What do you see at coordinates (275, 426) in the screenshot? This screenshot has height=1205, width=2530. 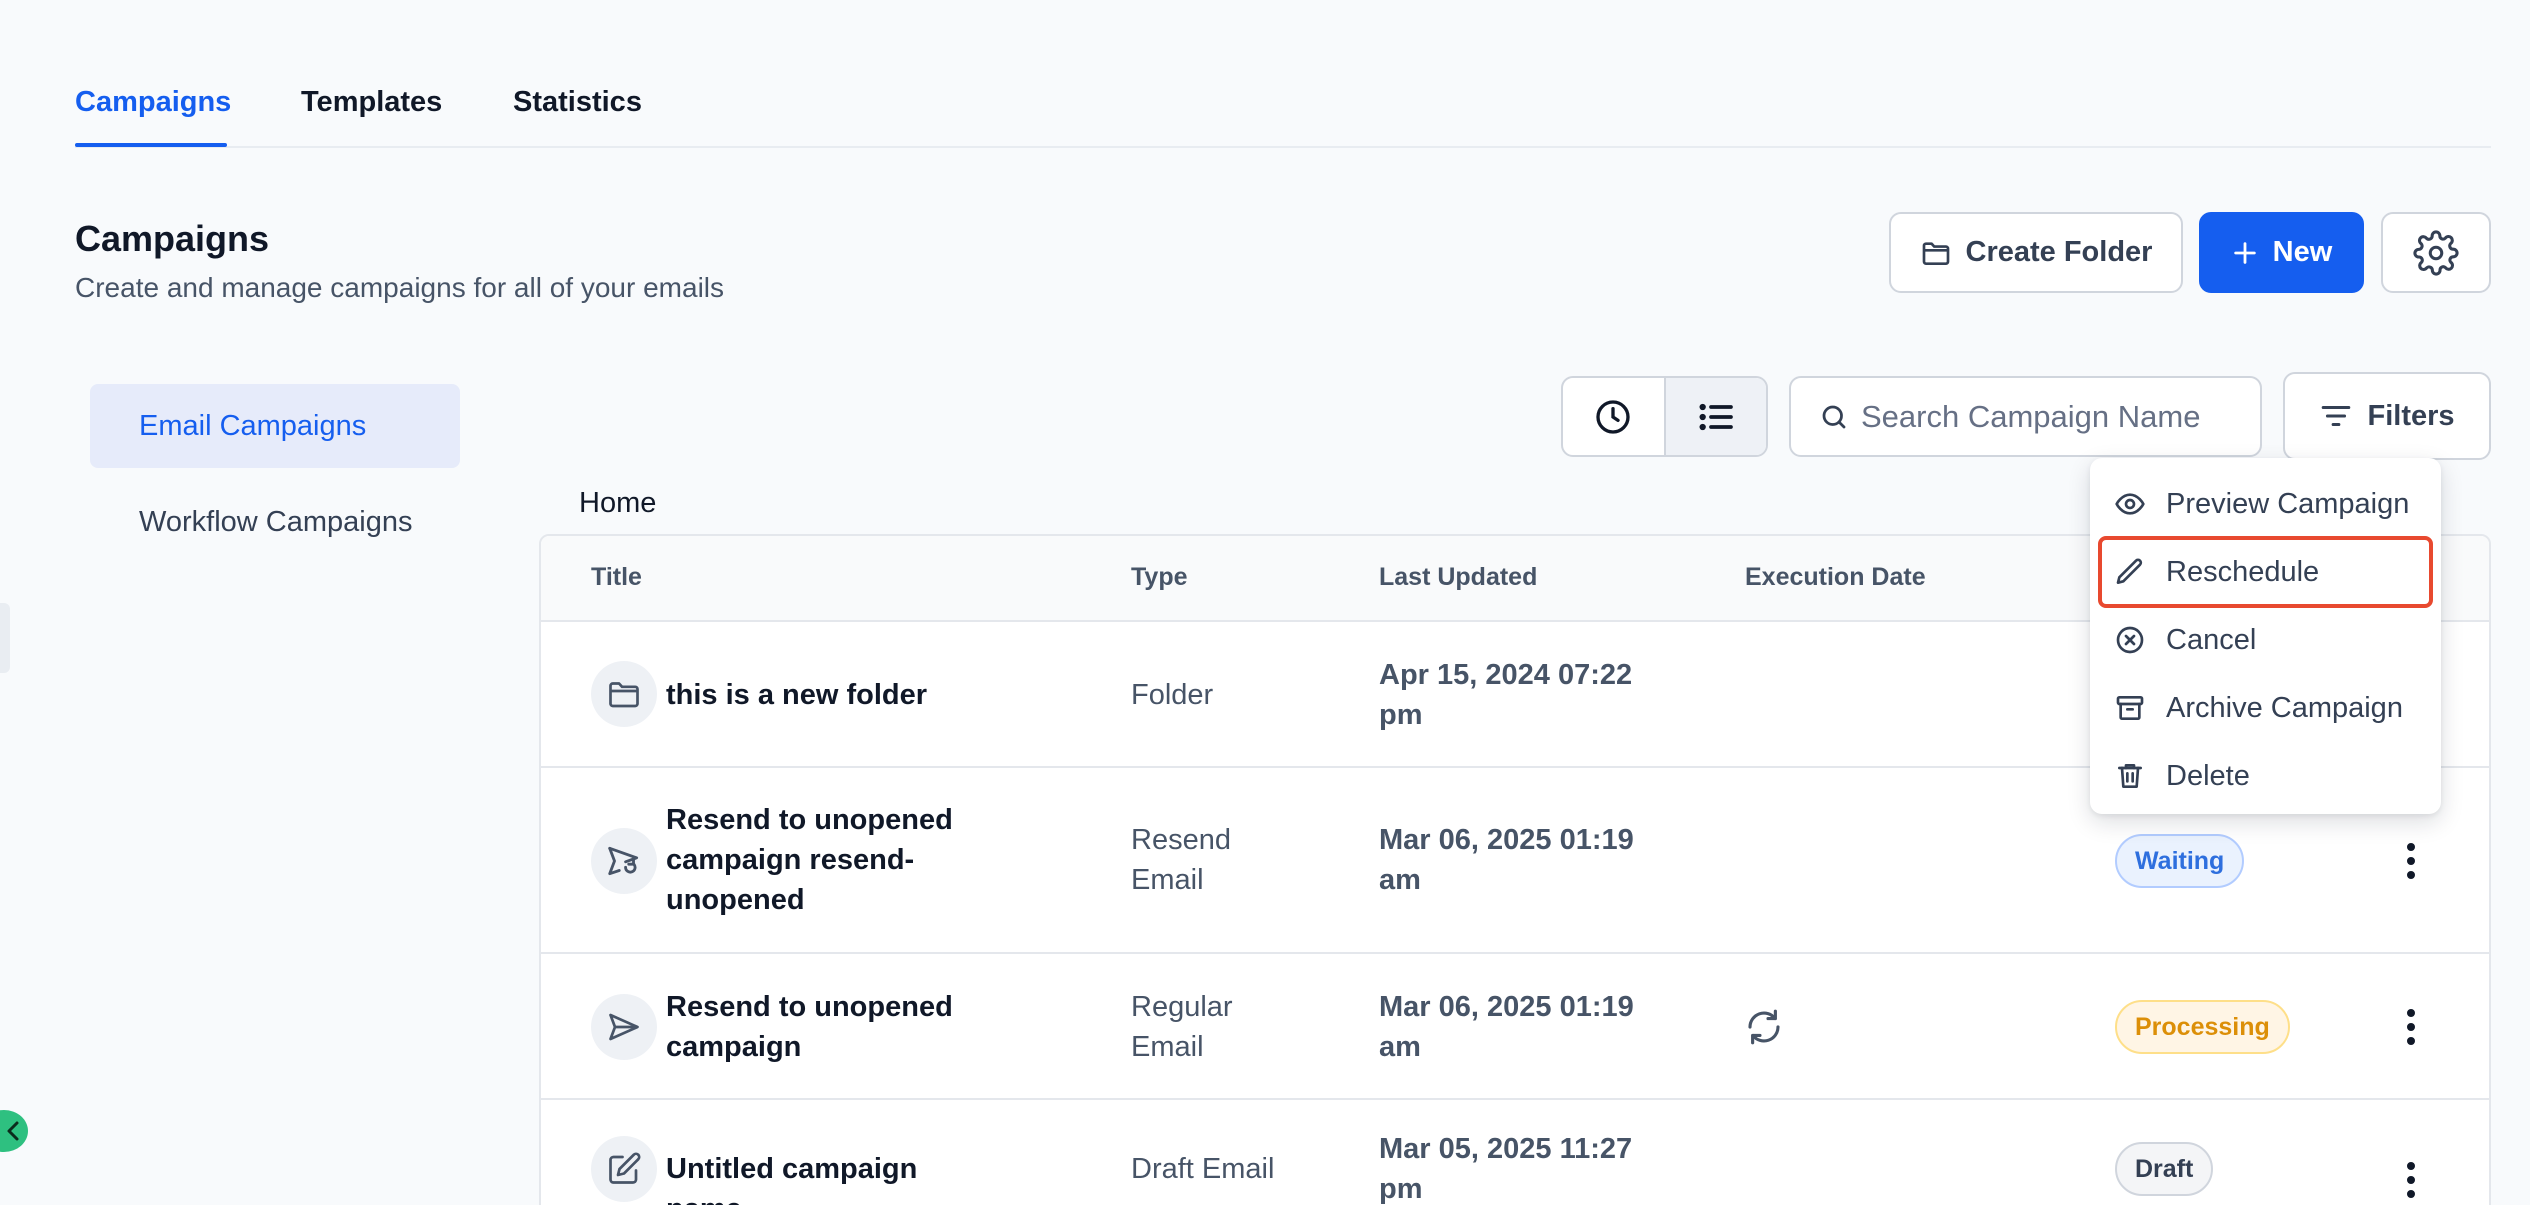 I see `sidebar-item-email-campaigns: Email Campaigns` at bounding box center [275, 426].